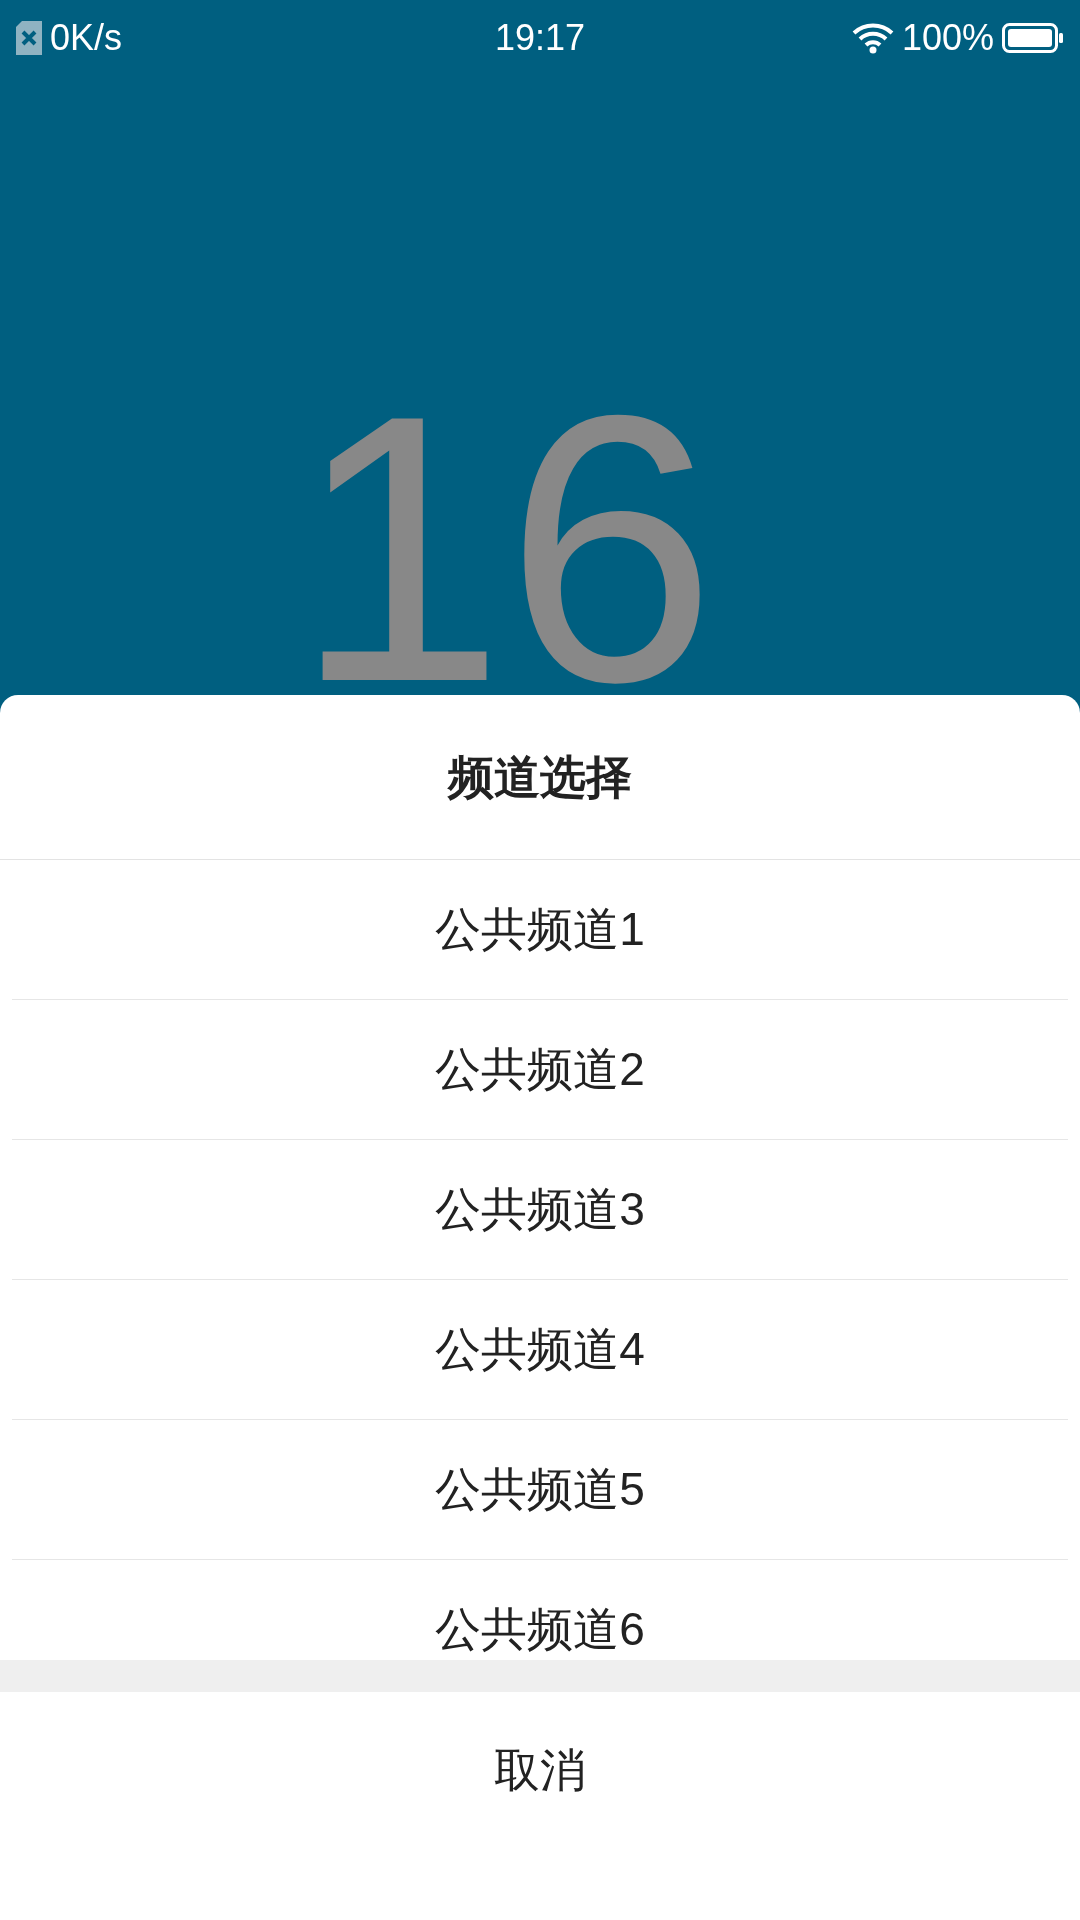 The height and width of the screenshot is (1920, 1080). Describe the element at coordinates (29, 37) in the screenshot. I see `sim-card-icon` at that location.